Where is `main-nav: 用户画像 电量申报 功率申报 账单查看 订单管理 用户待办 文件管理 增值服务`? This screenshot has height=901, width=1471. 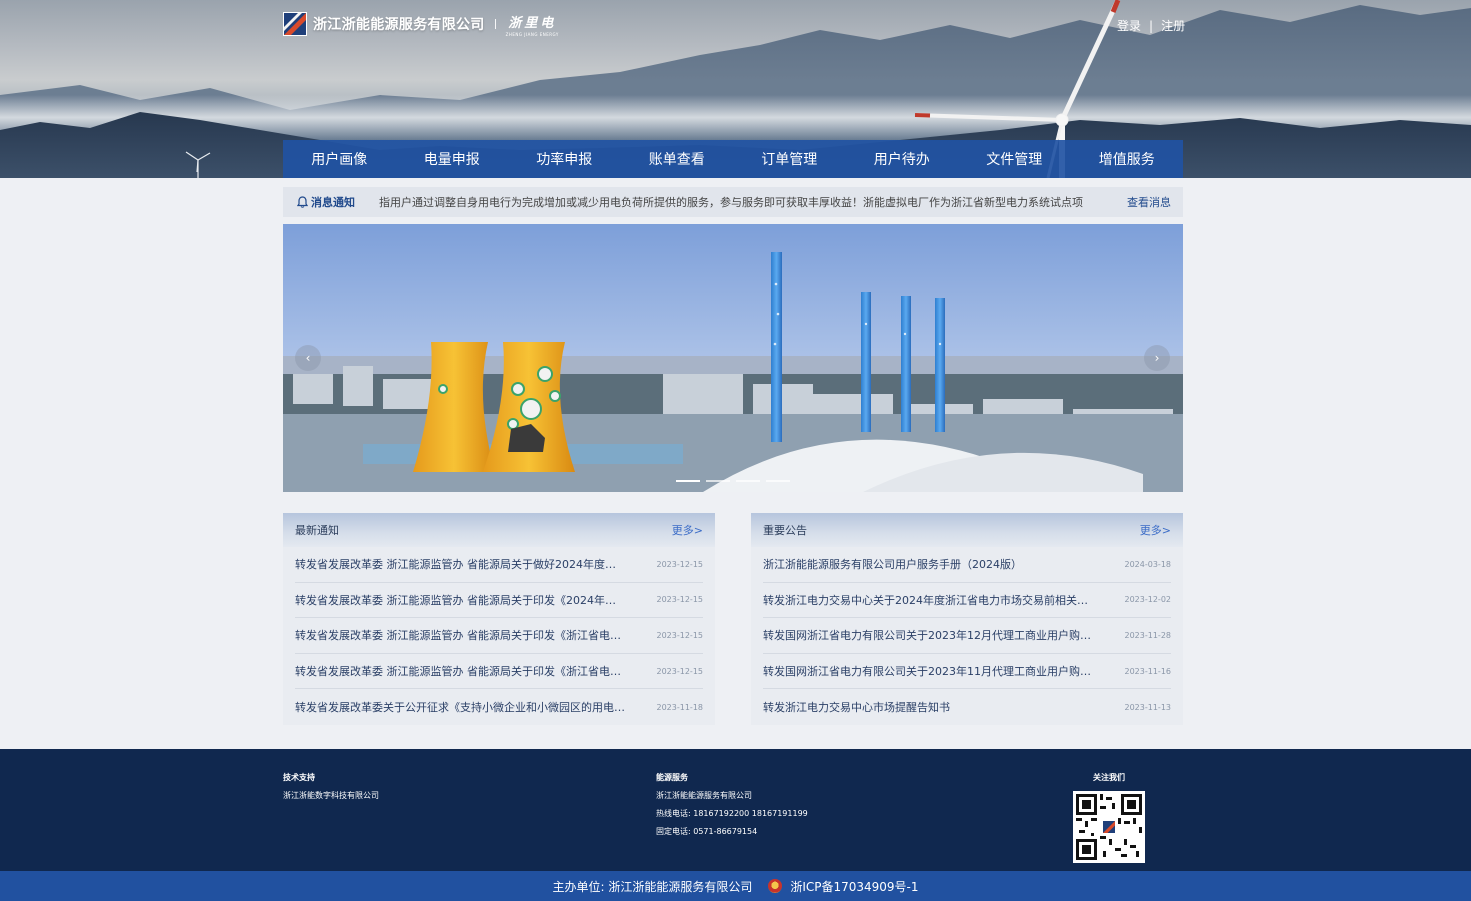 main-nav: 用户画像 电量申报 功率申报 账单查看 订单管理 用户待办 文件管理 增值服务 is located at coordinates (733, 159).